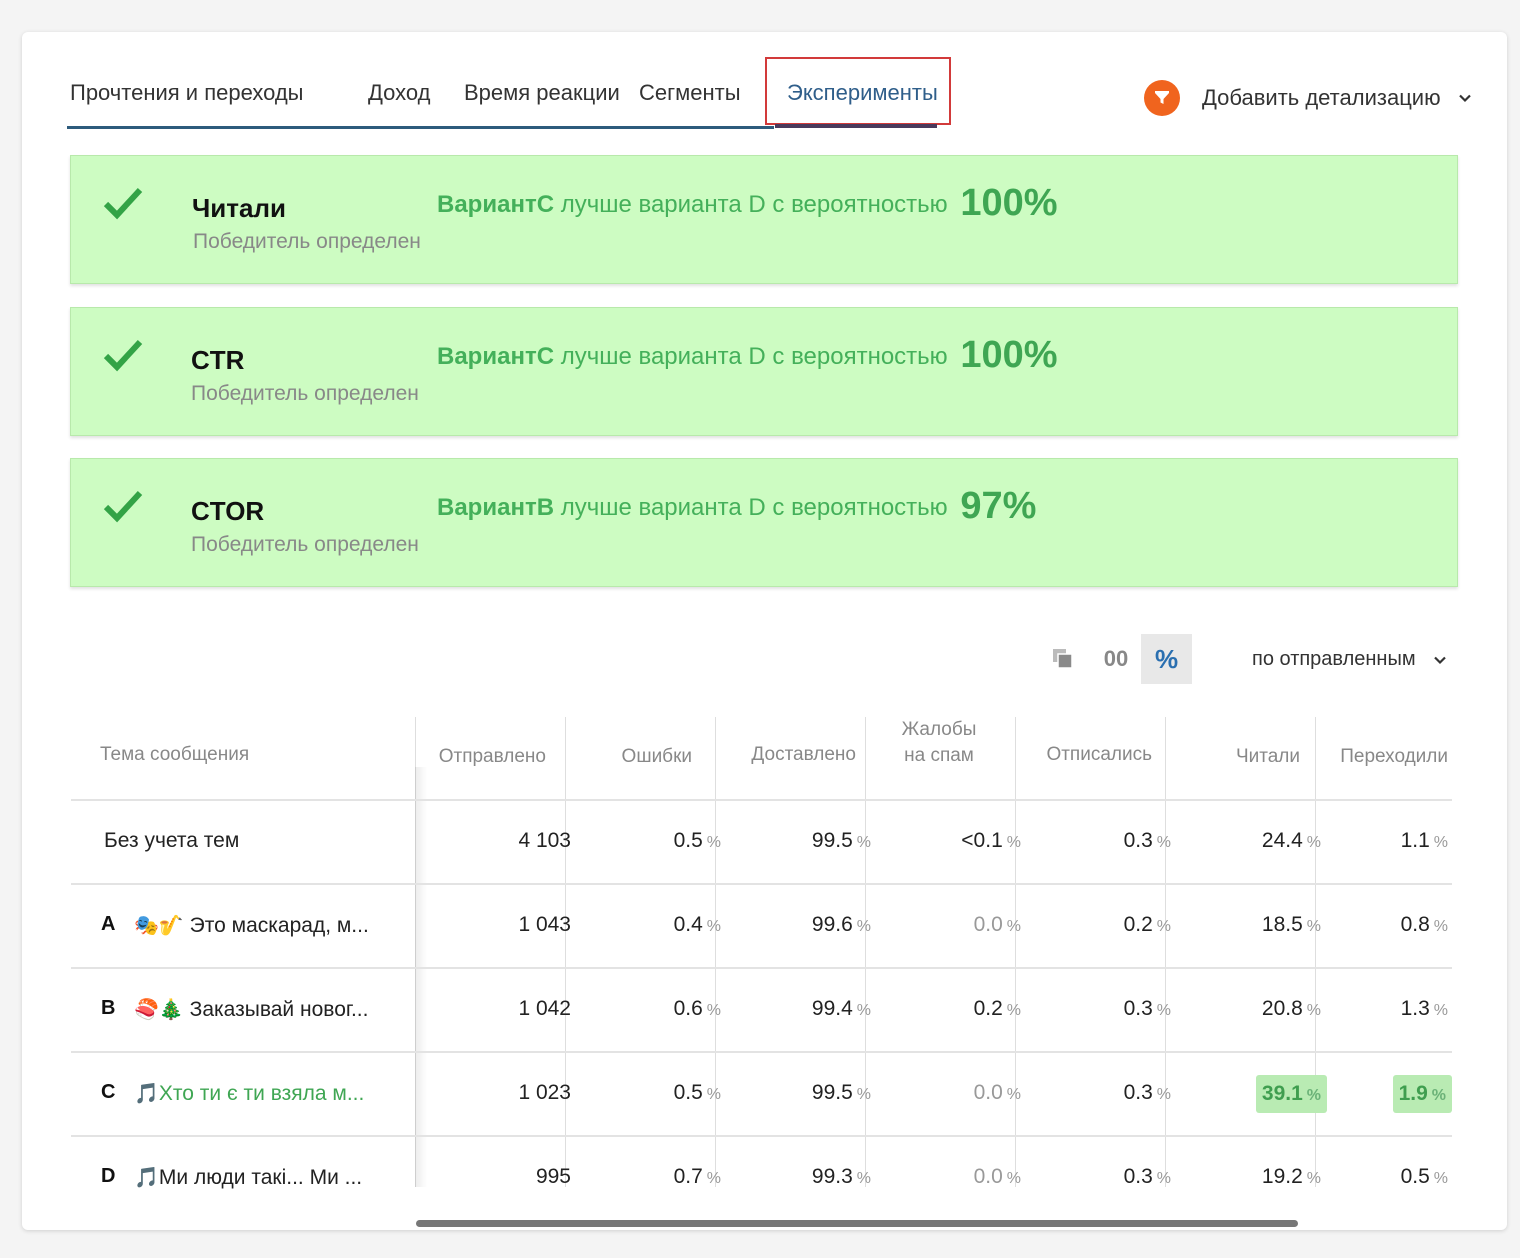 The width and height of the screenshot is (1520, 1258). I want to click on active-tab-underline, so click(856, 126).